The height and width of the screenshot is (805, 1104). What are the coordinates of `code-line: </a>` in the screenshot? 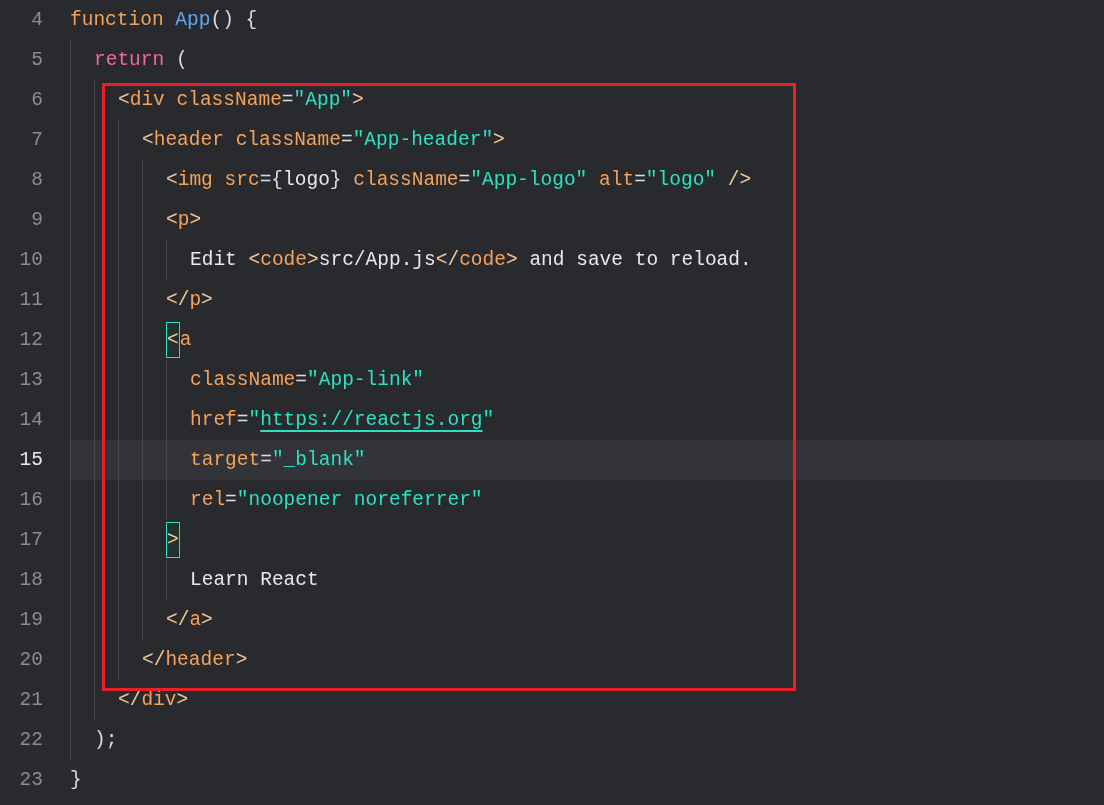 It's located at (189, 620).